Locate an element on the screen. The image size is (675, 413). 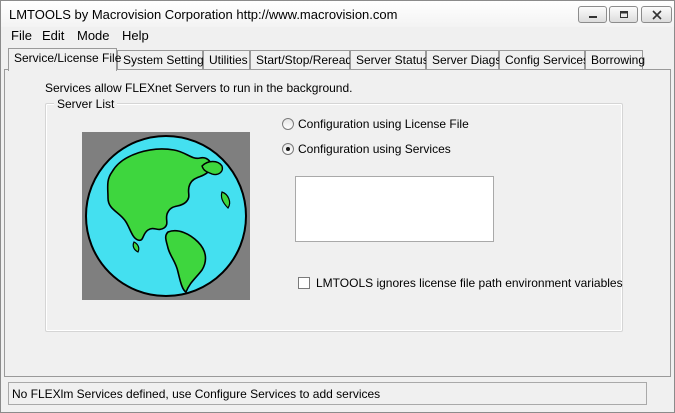
tab-service-license-file: Service/License File is located at coordinates (64, 59).